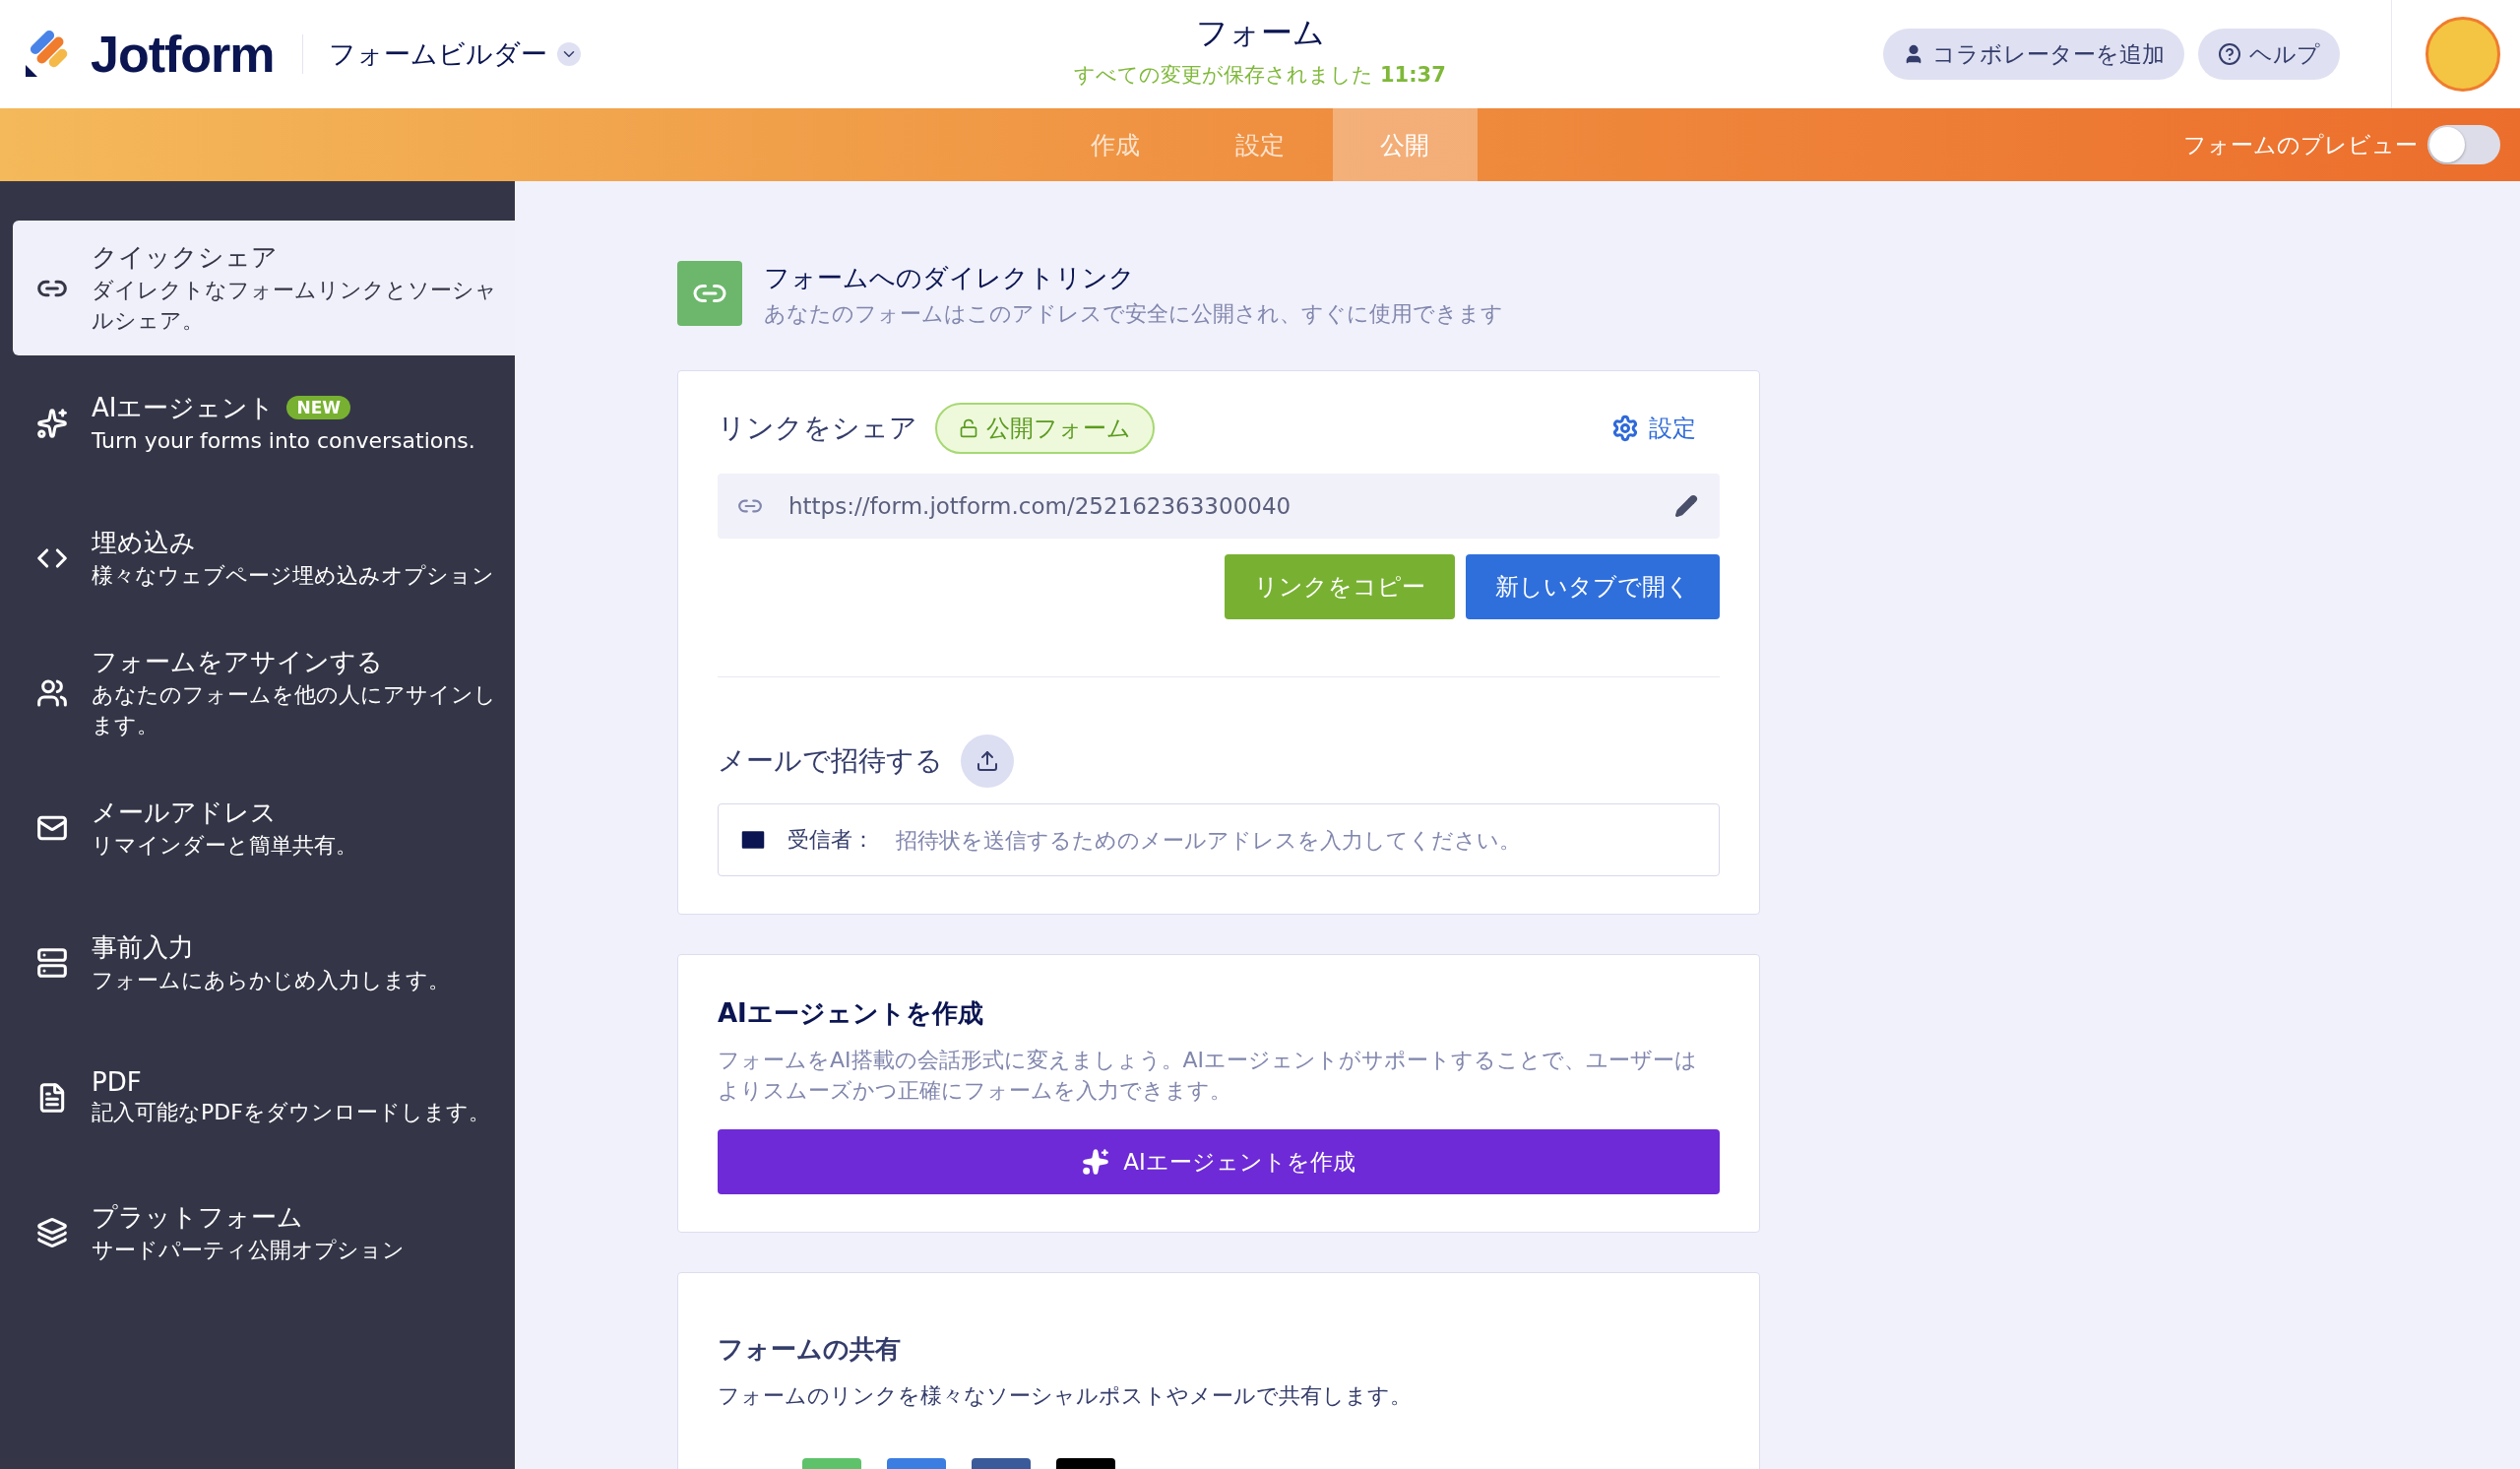  I want to click on help-button: ヘルプ, so click(2269, 55).